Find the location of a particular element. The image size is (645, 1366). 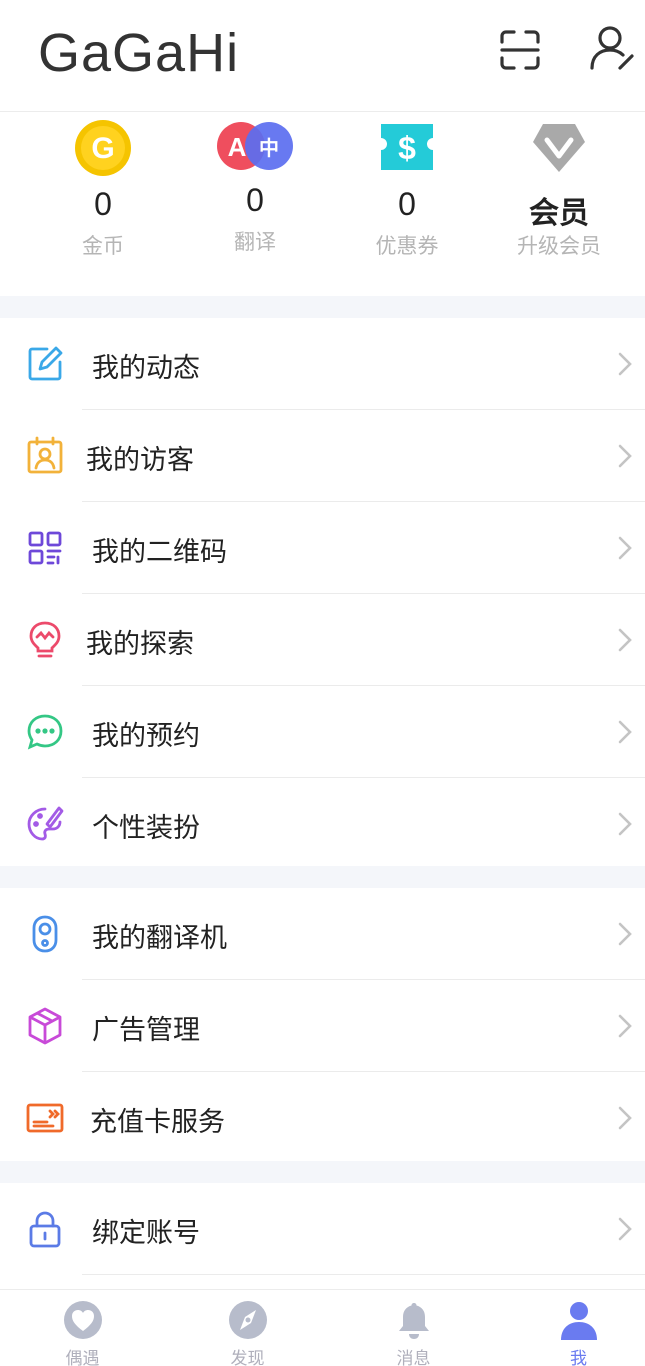

stat-vip: 会员 升级会员 is located at coordinates (559, 204).